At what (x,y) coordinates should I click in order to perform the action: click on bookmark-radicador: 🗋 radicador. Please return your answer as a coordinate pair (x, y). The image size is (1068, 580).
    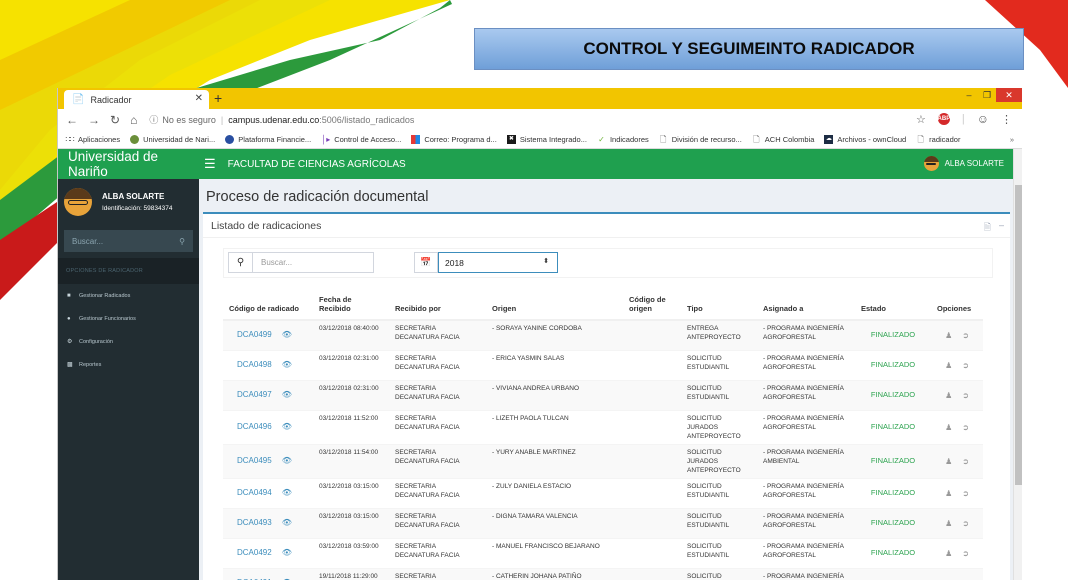
    Looking at the image, I should click on (938, 139).